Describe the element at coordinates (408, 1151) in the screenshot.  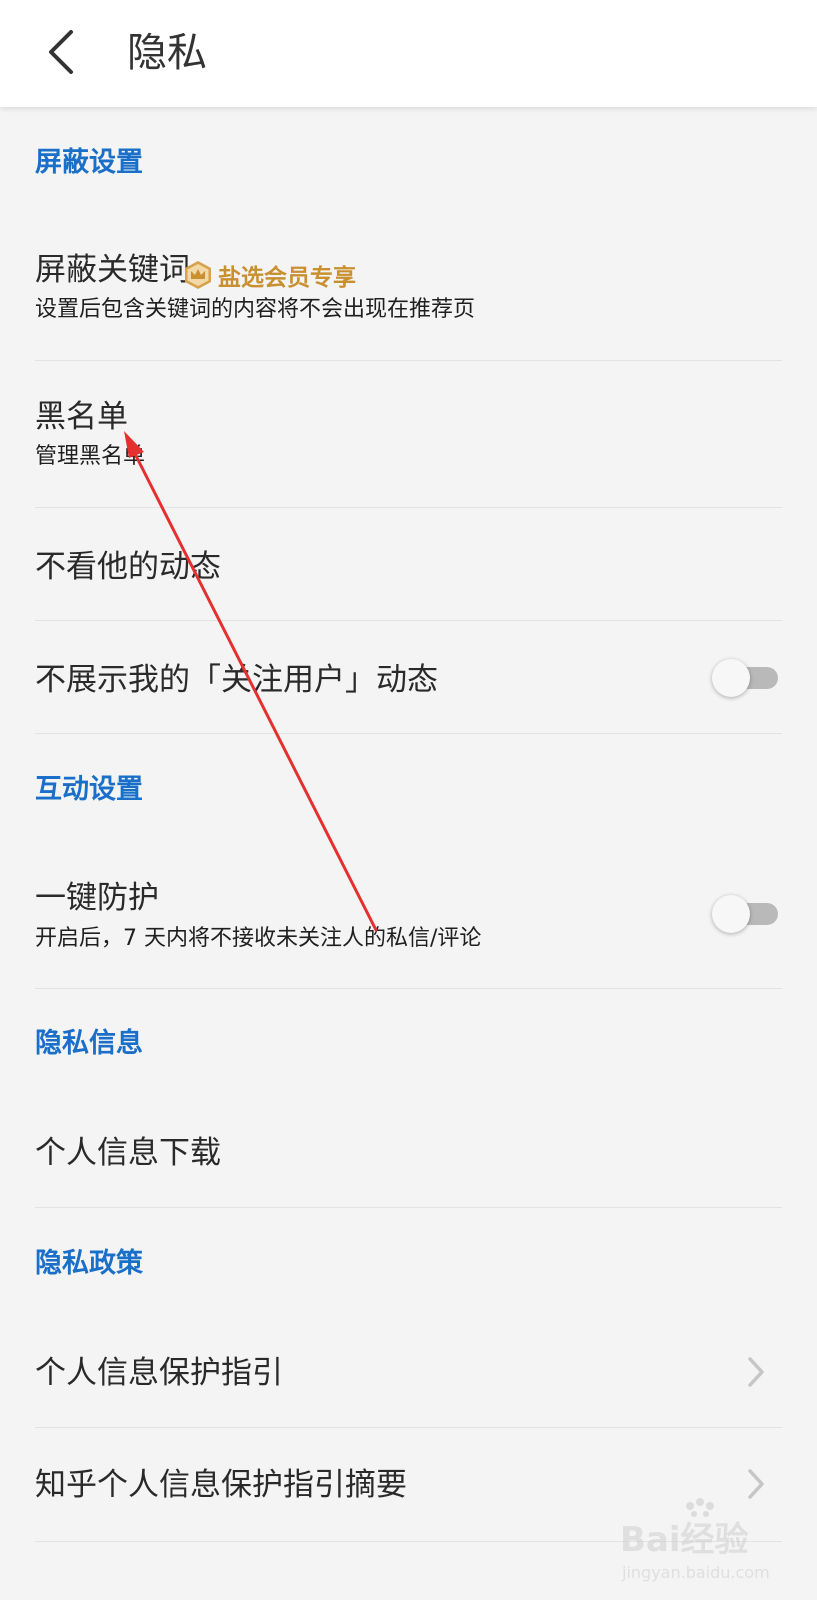
I see `personal-info-download-row: 个人信息下载` at that location.